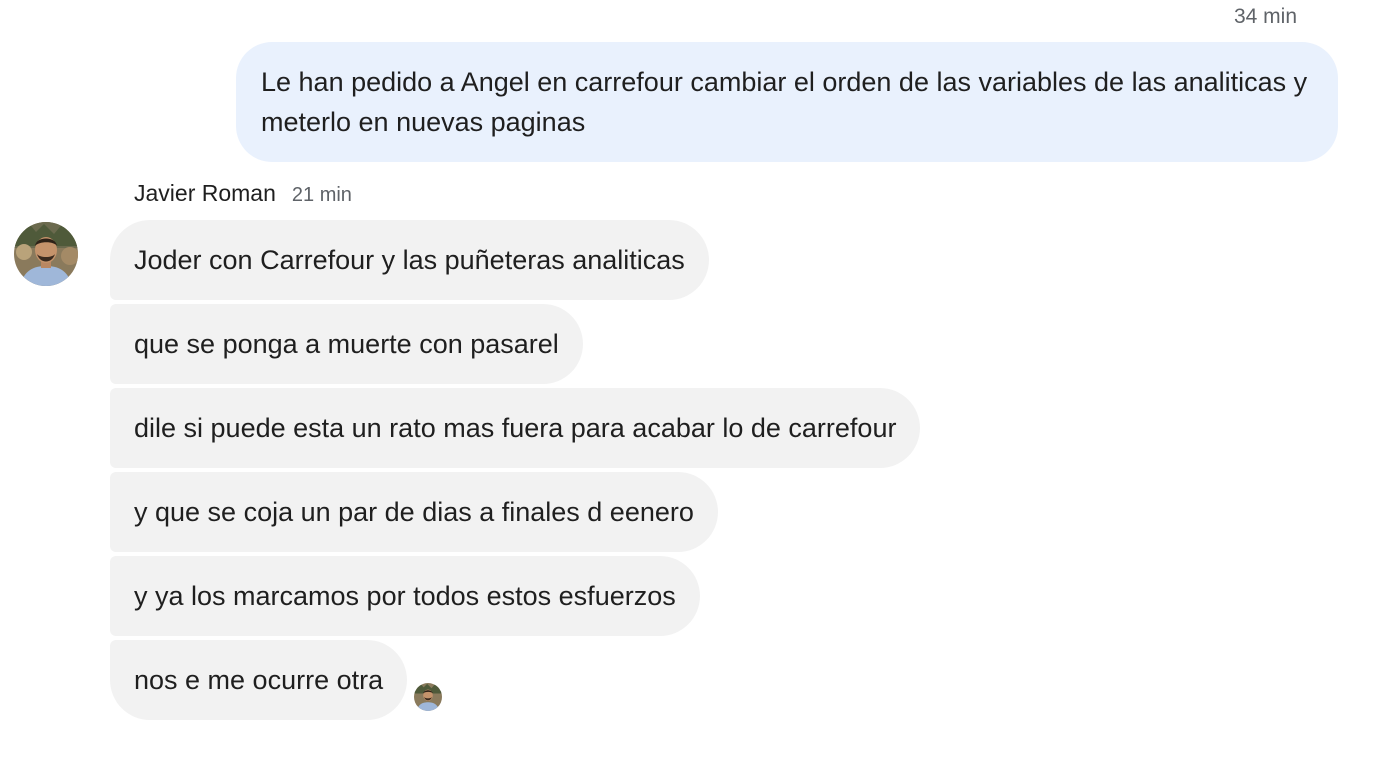 The width and height of the screenshot is (1380, 762). I want to click on sender-header: Javier Roman 21 min, so click(243, 195).